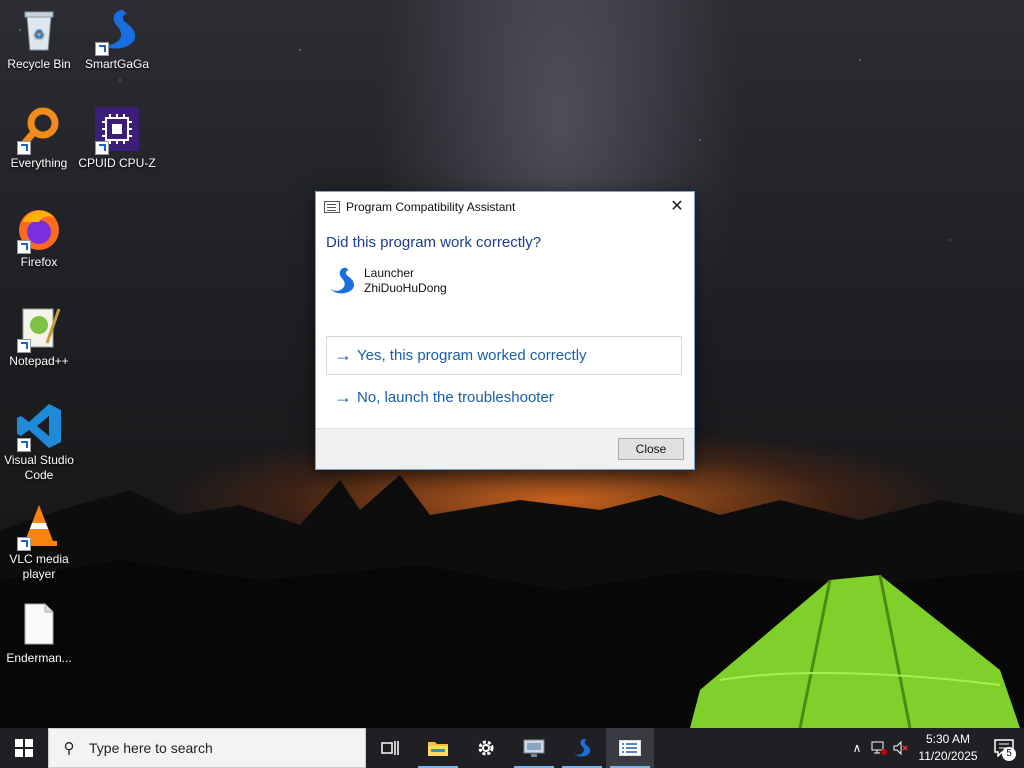 This screenshot has height=768, width=1024. I want to click on dialog-question: Did this program work correctly?, so click(434, 242).